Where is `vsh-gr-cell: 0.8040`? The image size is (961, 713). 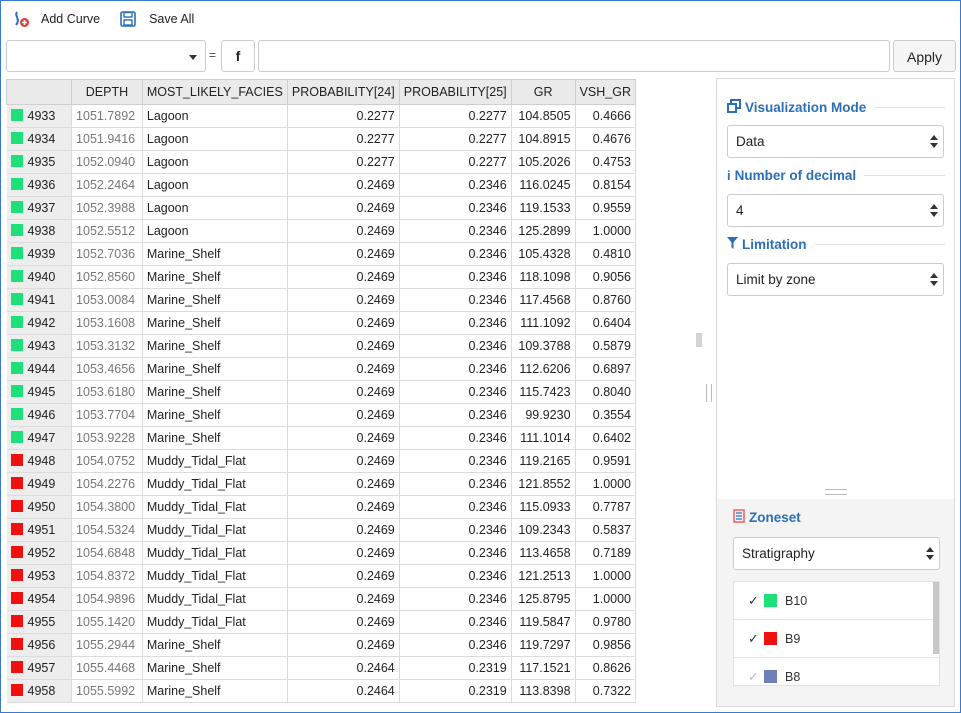
vsh-gr-cell: 0.8040 is located at coordinates (605, 392).